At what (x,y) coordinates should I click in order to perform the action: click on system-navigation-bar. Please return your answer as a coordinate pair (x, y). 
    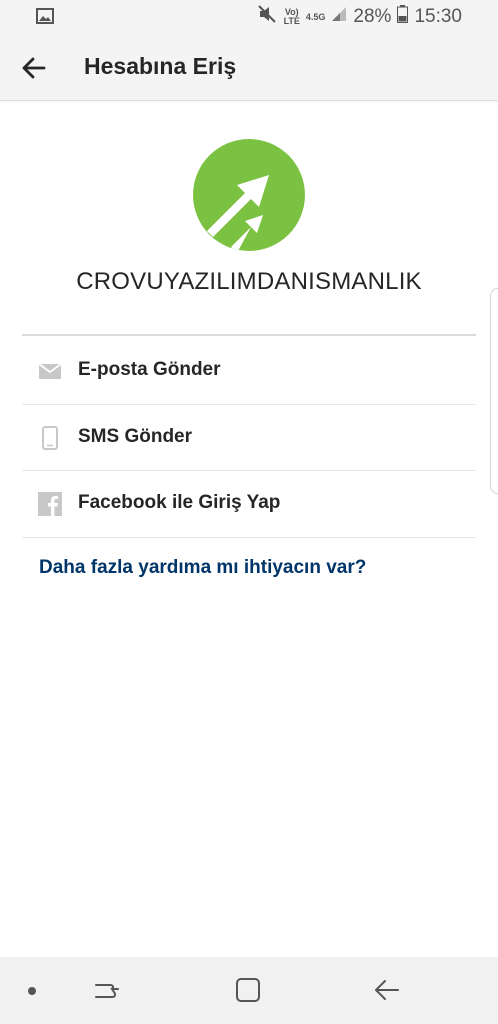
    Looking at the image, I should click on (249, 990).